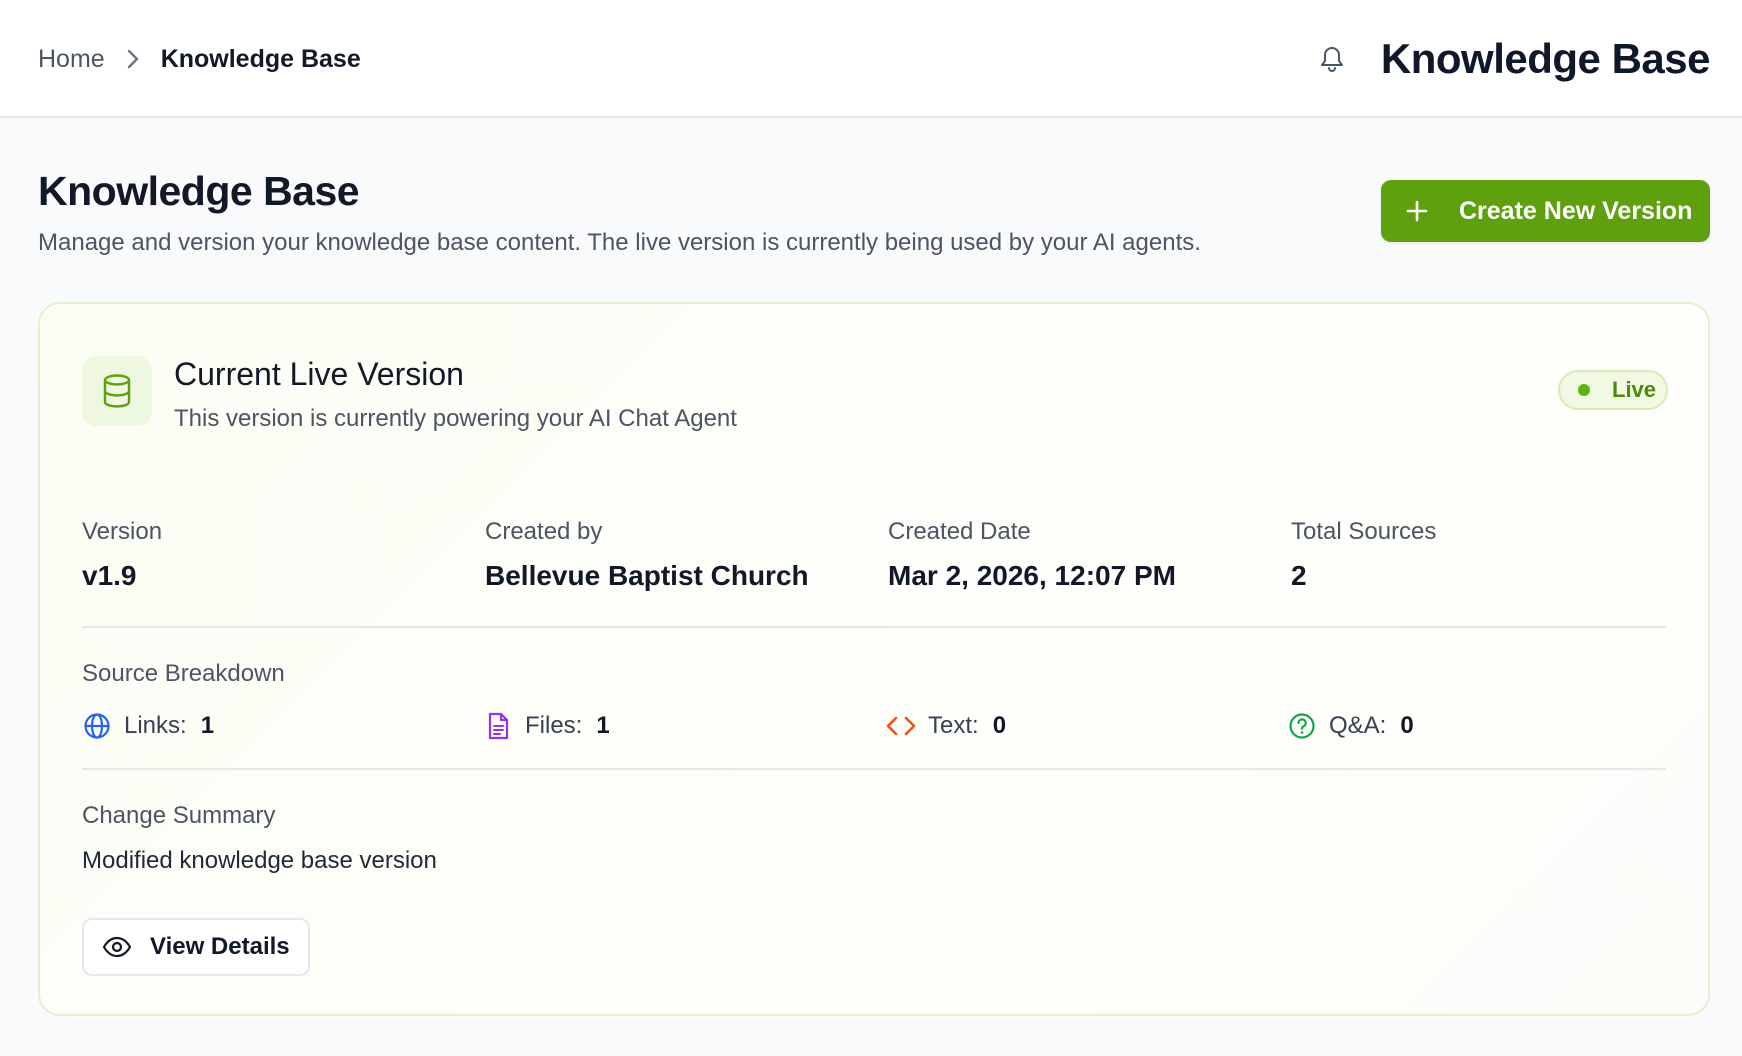 The height and width of the screenshot is (1056, 1742). I want to click on top-bar: Home Knowledge Base Knowledge Base, so click(871, 59).